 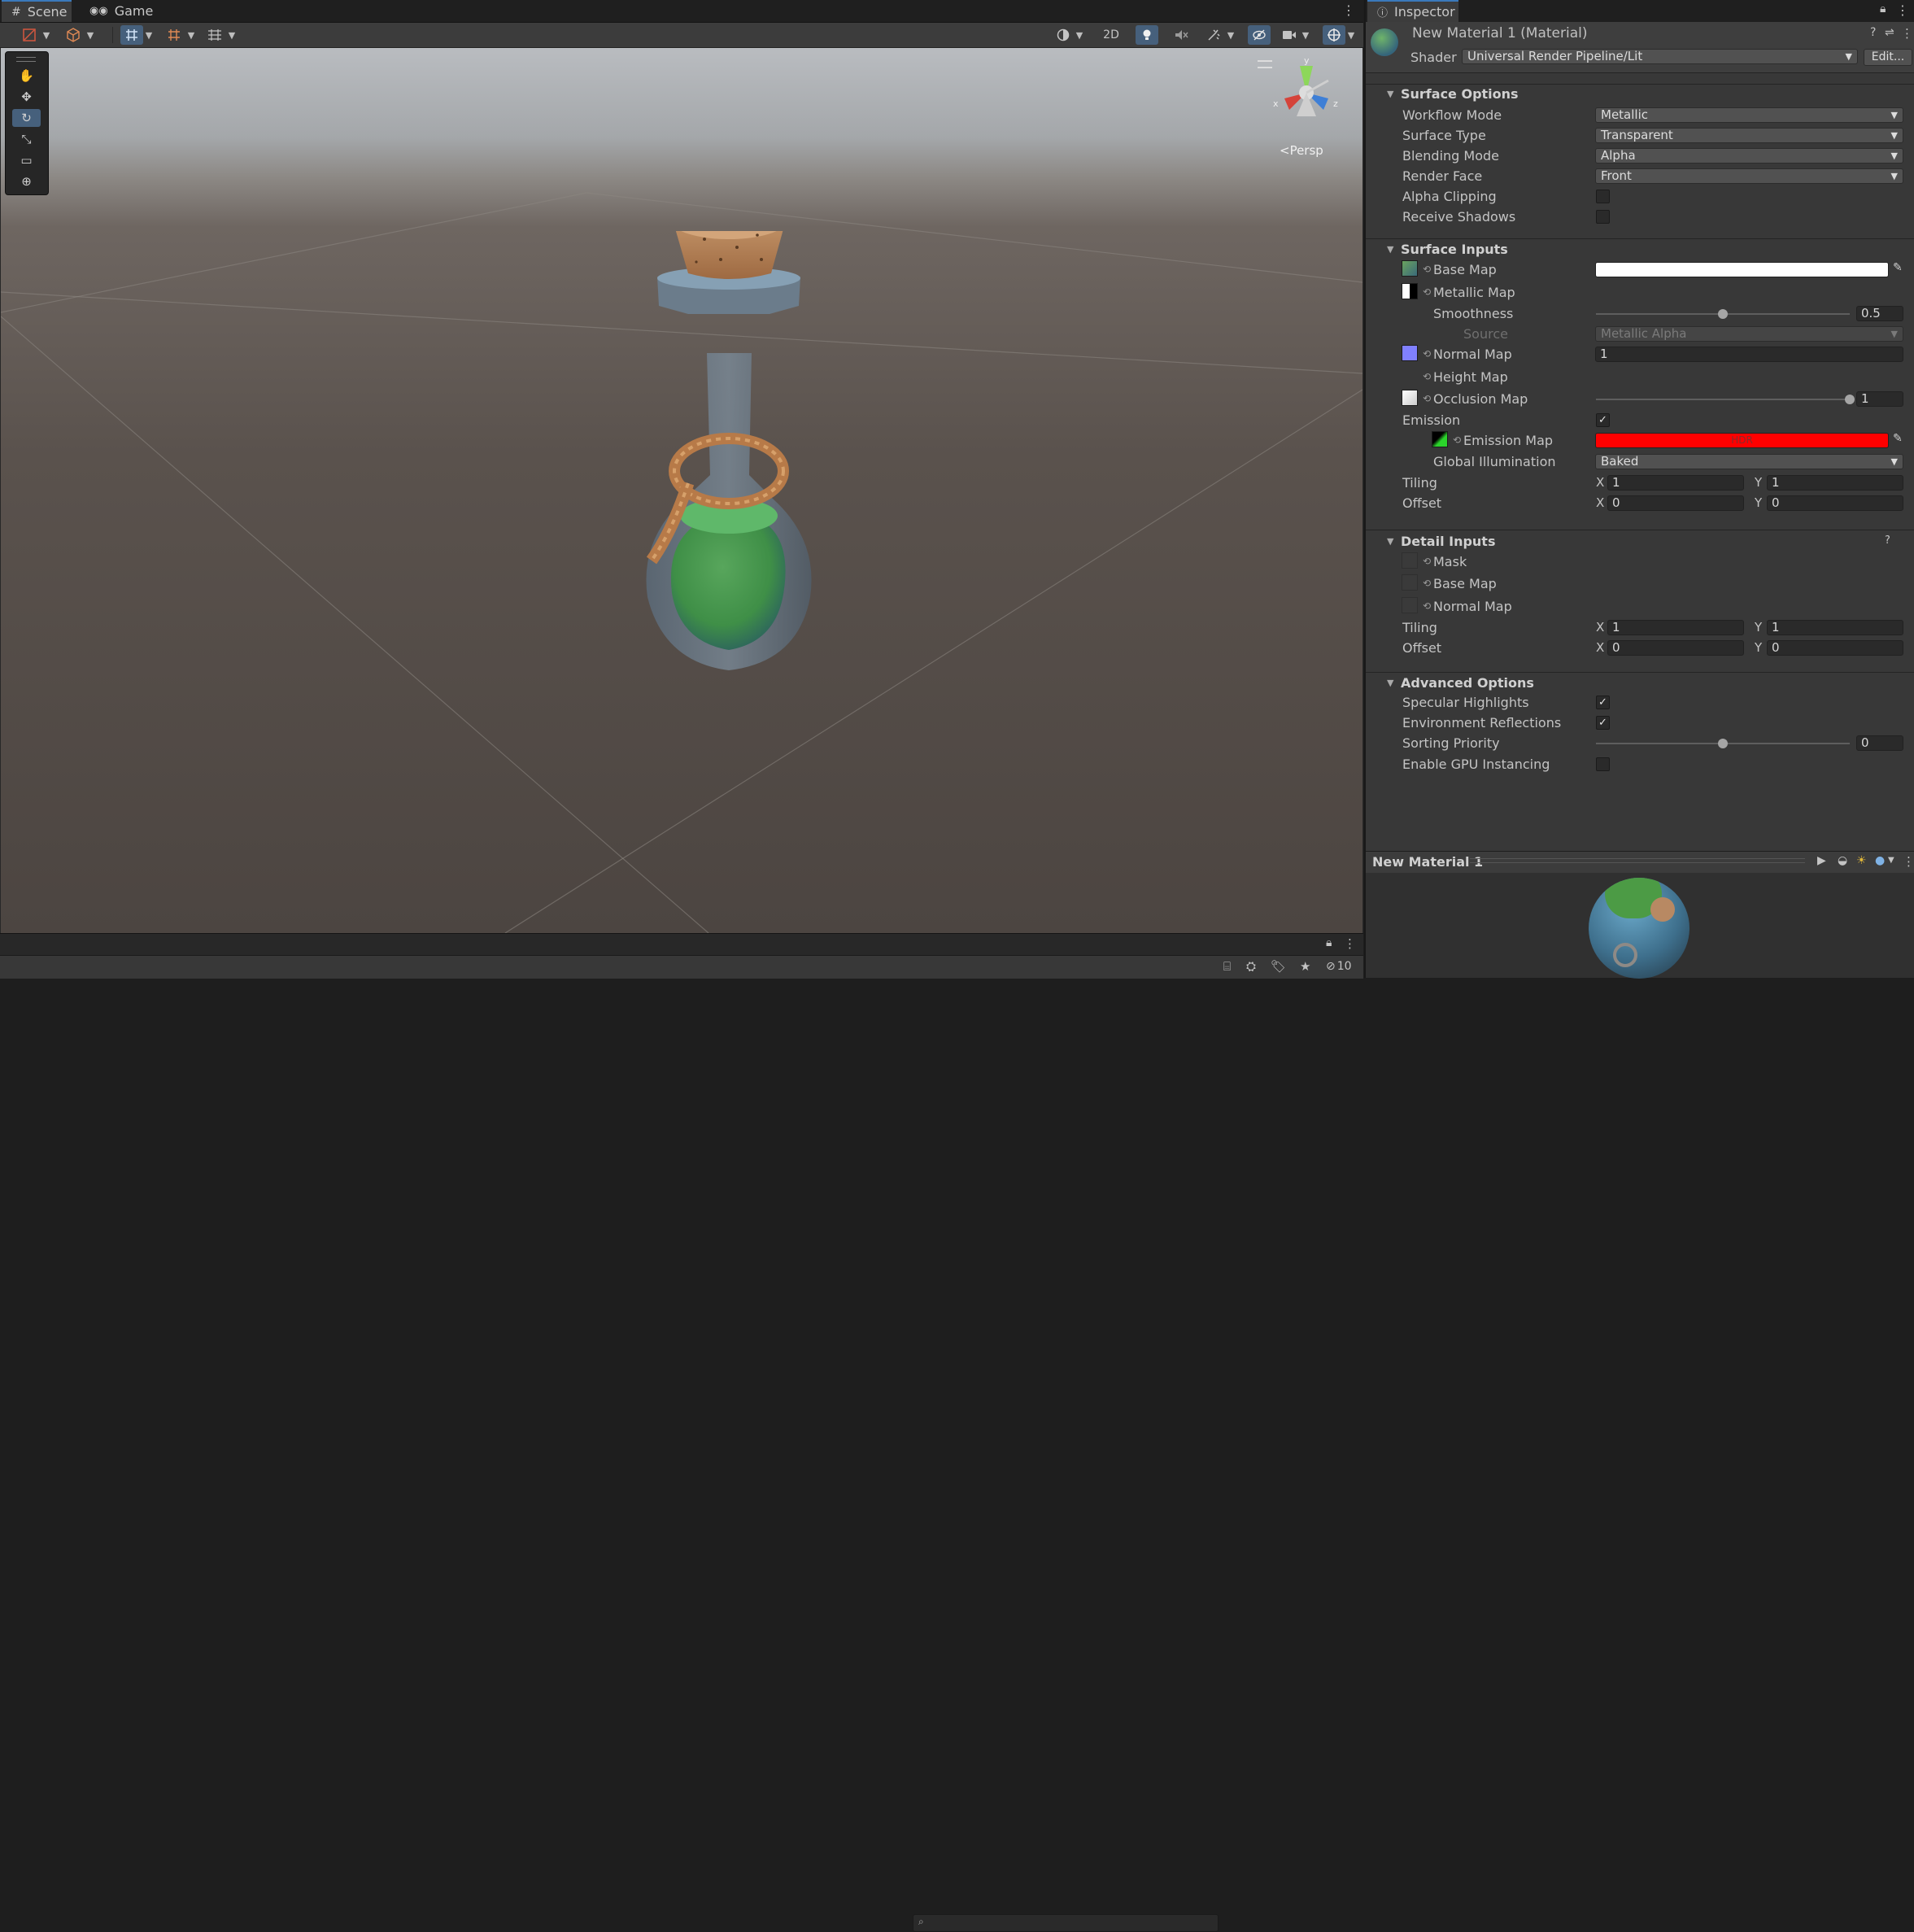 What do you see at coordinates (1660, 56) in the screenshot?
I see `shader-dropdown: Universal Render Pipeline/Lit ▼` at bounding box center [1660, 56].